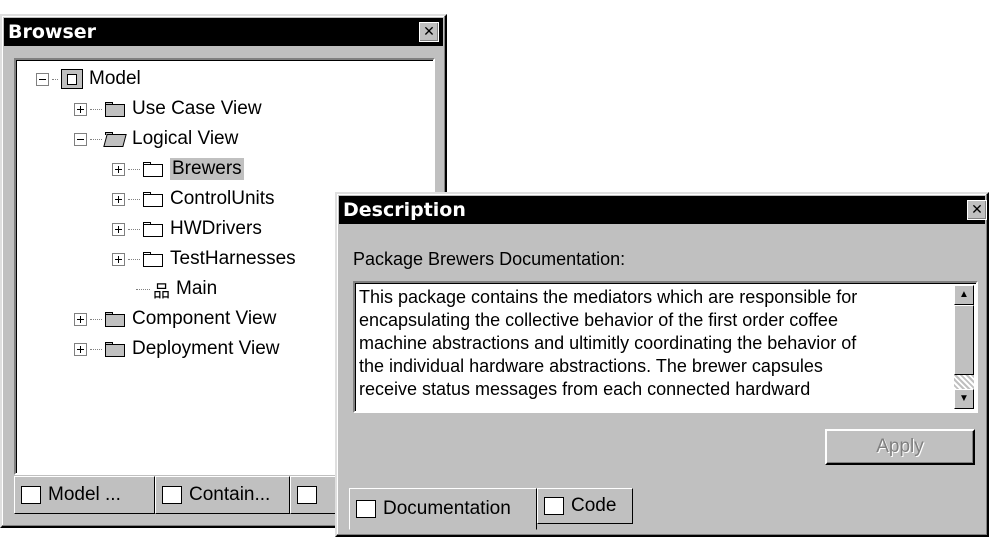  Describe the element at coordinates (223, 32) in the screenshot. I see `browser-title-bar: Browser ✕` at that location.